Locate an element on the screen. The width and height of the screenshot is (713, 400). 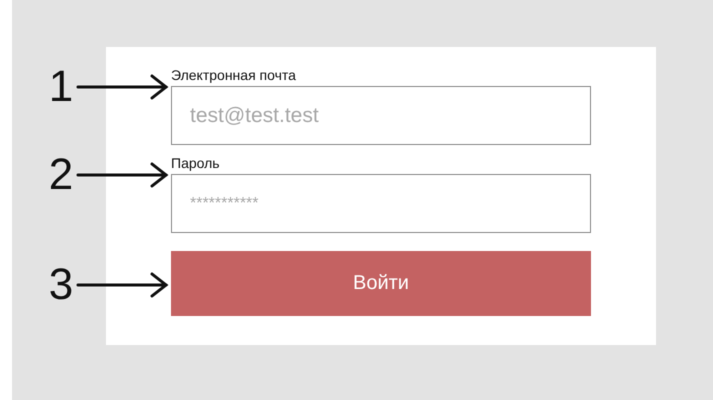
password-field: *********** is located at coordinates (381, 203).